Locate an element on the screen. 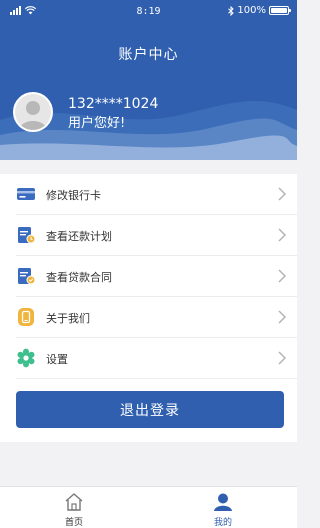 The height and width of the screenshot is (528, 320). page-title: 账户中心 is located at coordinates (148, 55).